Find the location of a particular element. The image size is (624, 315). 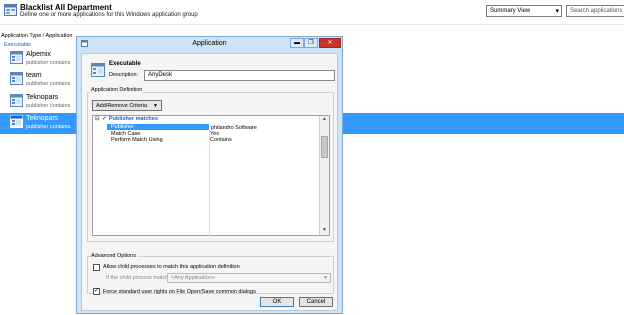

close-button: ✕ is located at coordinates (330, 43).